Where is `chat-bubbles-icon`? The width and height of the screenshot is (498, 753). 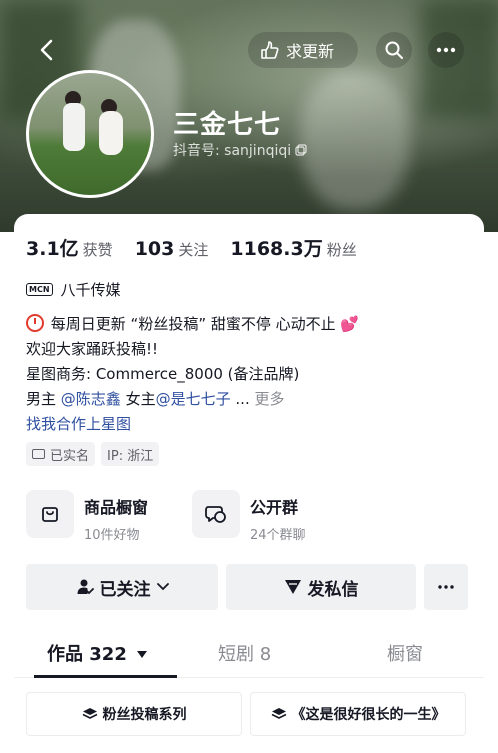
chat-bubbles-icon is located at coordinates (216, 514).